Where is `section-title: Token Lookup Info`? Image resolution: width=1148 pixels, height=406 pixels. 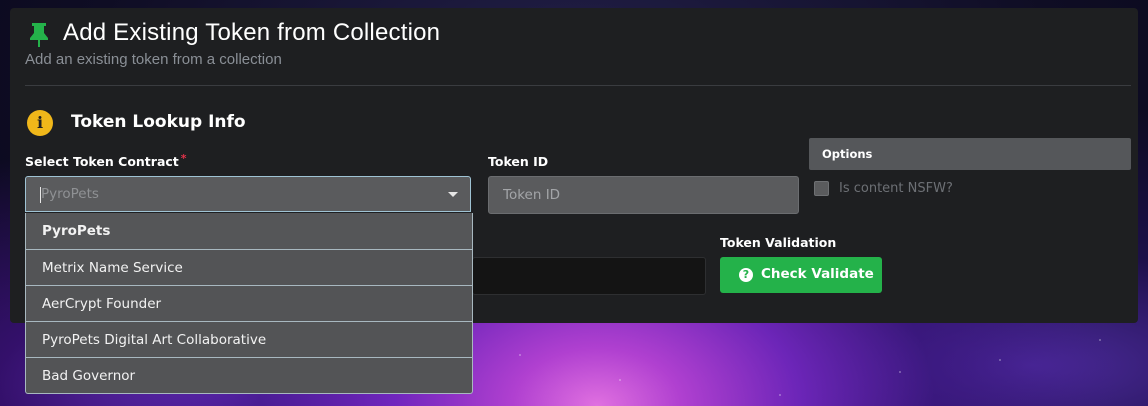 section-title: Token Lookup Info is located at coordinates (158, 122).